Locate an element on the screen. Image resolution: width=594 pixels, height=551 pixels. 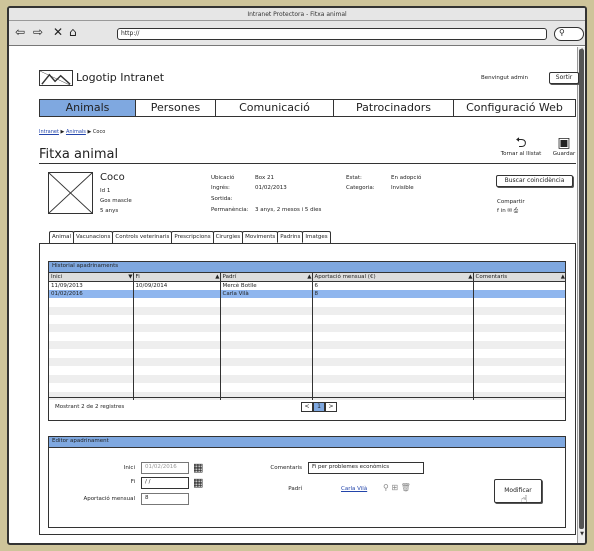
start-date-field: 01/02/2016 is located at coordinates (165, 468).